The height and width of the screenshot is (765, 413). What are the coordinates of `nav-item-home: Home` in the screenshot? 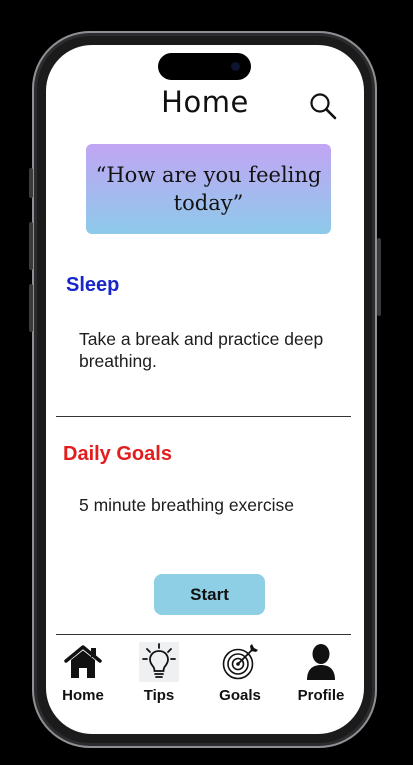 It's located at (83, 673).